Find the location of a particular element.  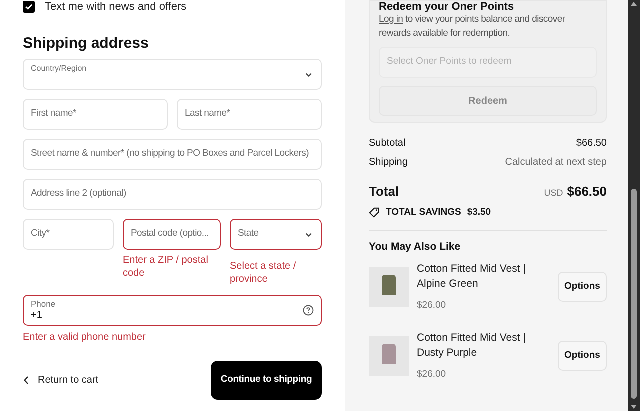

input-field: Last name* is located at coordinates (249, 114).